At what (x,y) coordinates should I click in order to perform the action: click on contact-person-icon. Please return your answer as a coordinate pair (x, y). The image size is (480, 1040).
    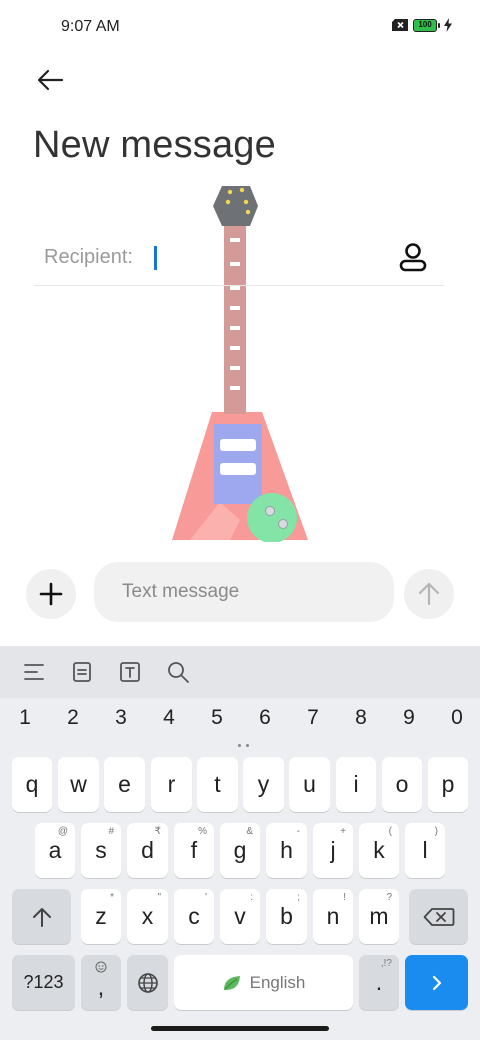
    Looking at the image, I should click on (413, 257).